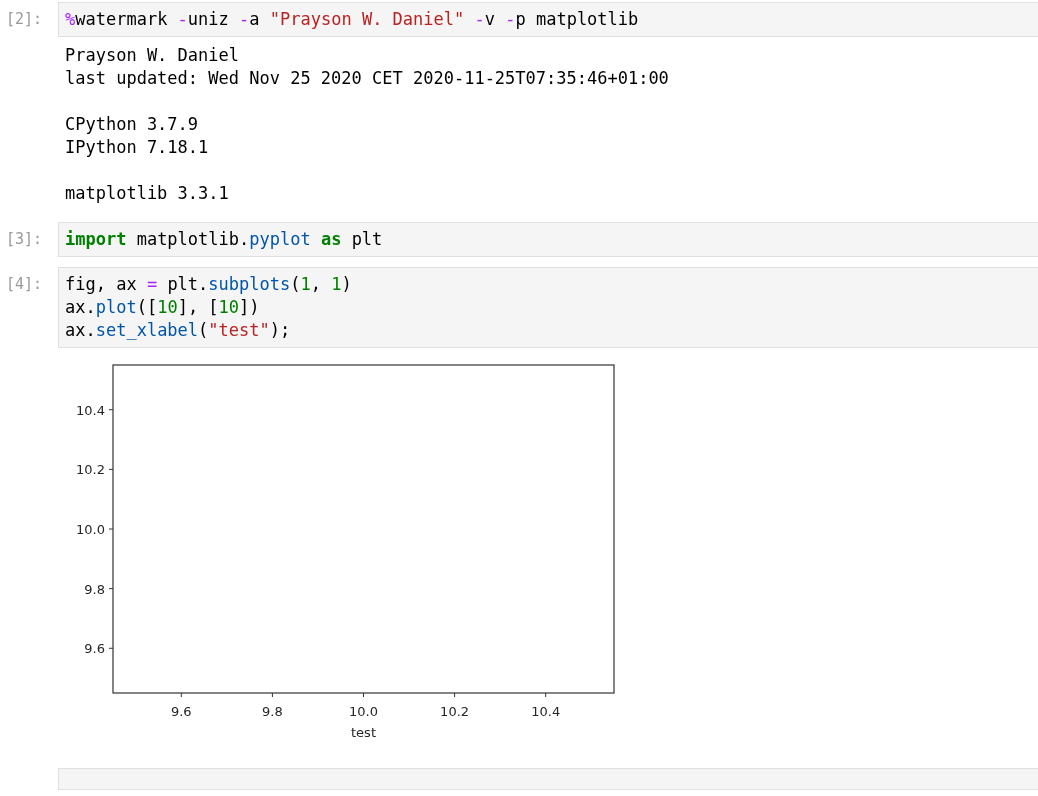  Describe the element at coordinates (24, 284) in the screenshot. I see `cell-prompt: [4]:` at that location.